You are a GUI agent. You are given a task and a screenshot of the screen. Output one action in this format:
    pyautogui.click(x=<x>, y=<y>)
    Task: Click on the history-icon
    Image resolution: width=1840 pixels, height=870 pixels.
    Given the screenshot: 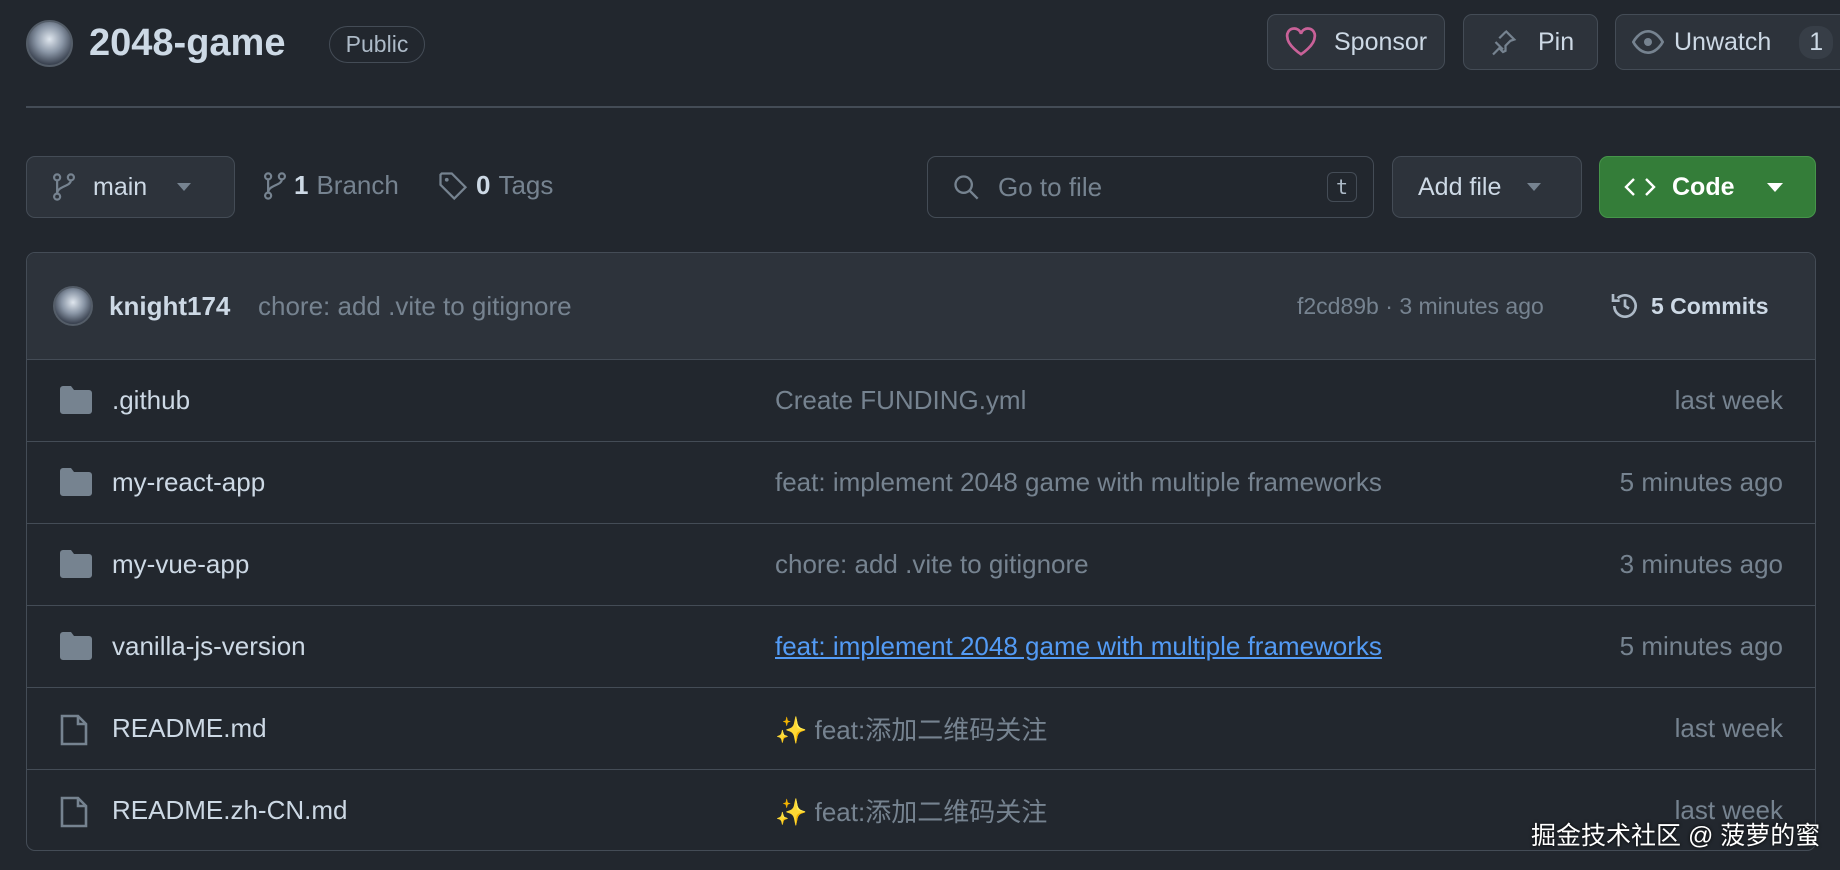 What is the action you would take?
    pyautogui.click(x=1625, y=306)
    